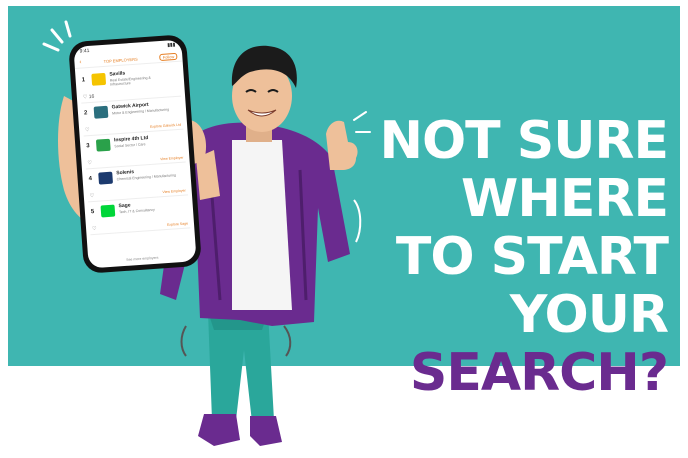 Image resolution: width=688 pixels, height=458 pixels. What do you see at coordinates (524, 141) in the screenshot?
I see `headline-line-1: NOT SURE` at bounding box center [524, 141].